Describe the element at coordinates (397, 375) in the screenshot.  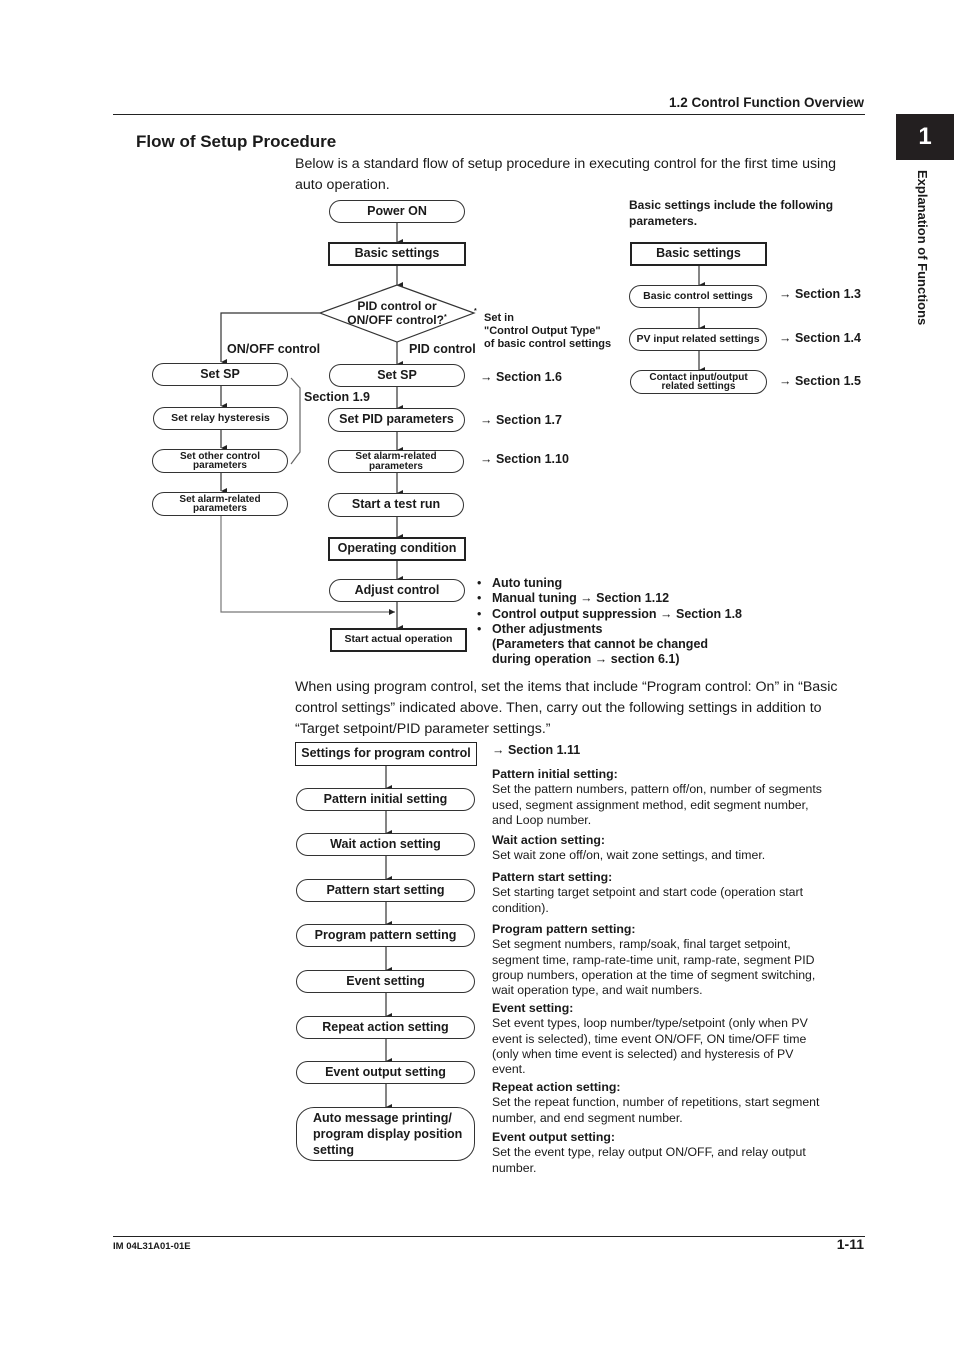
I see `pid-step: Set SP` at that location.